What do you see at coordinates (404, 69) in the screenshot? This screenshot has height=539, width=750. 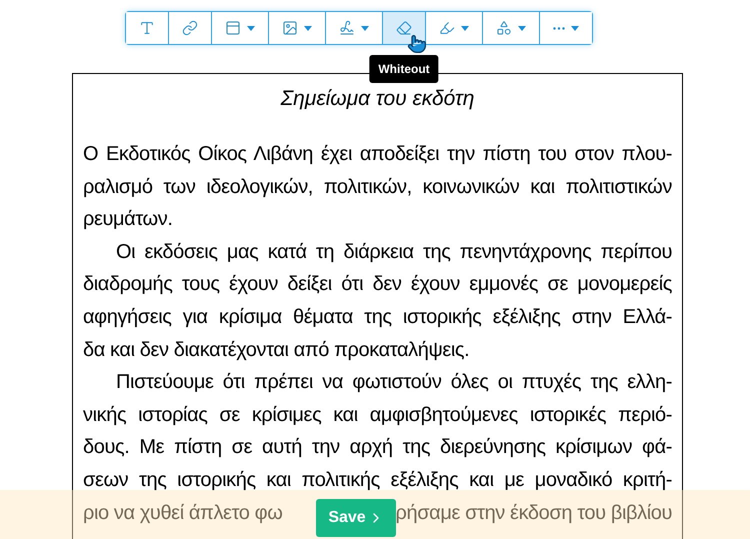 I see `tooltip: Whiteout` at bounding box center [404, 69].